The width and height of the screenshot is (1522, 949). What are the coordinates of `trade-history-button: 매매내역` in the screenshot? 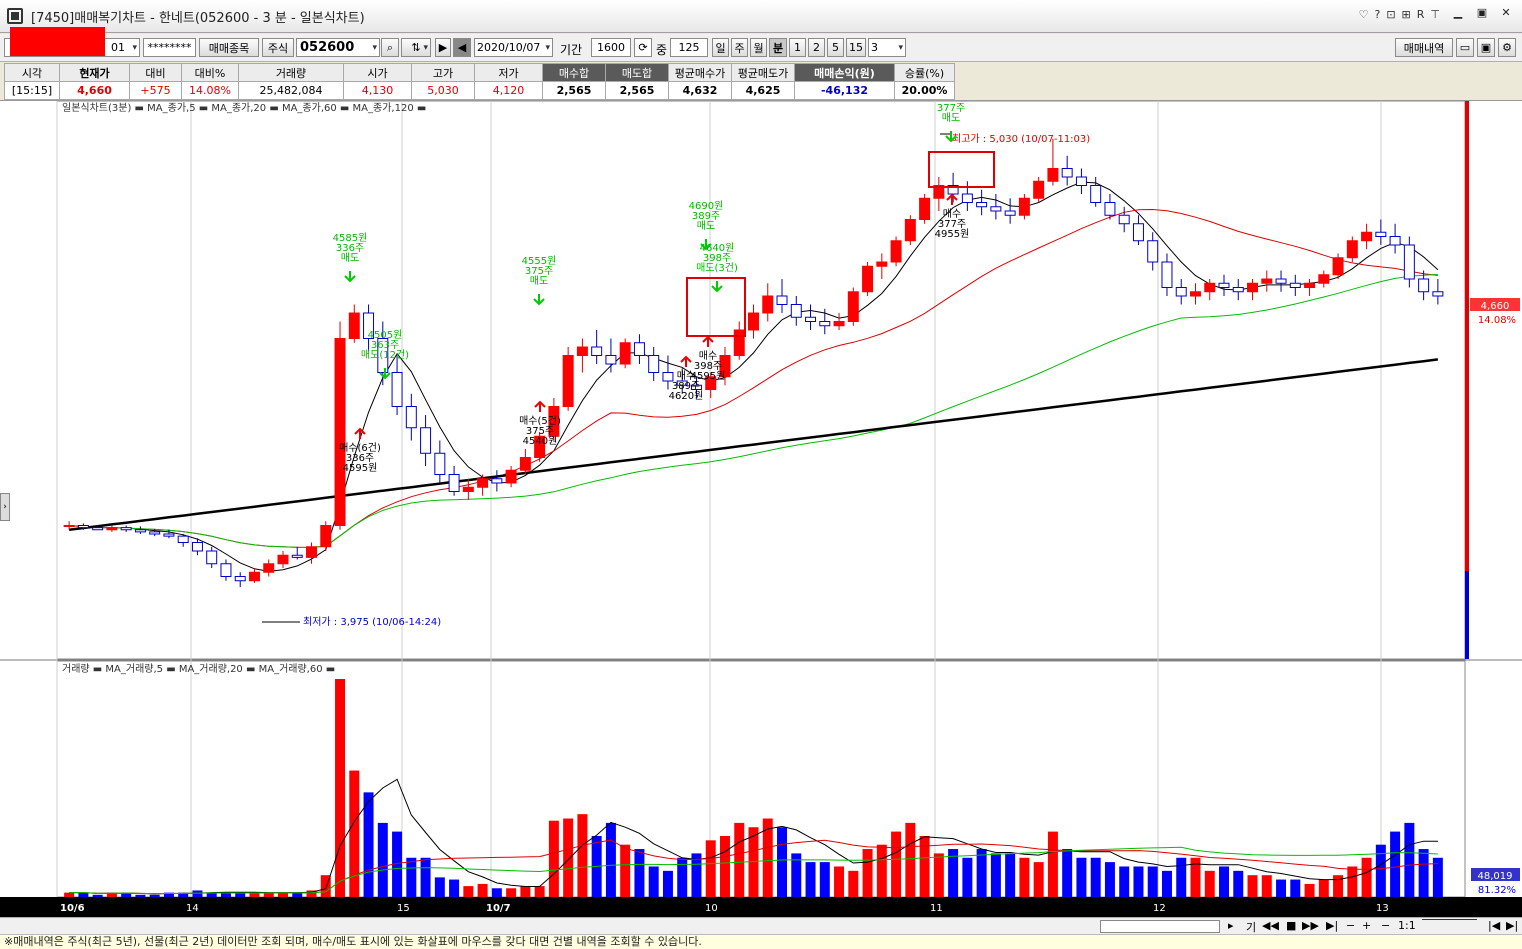 It's located at (1424, 47).